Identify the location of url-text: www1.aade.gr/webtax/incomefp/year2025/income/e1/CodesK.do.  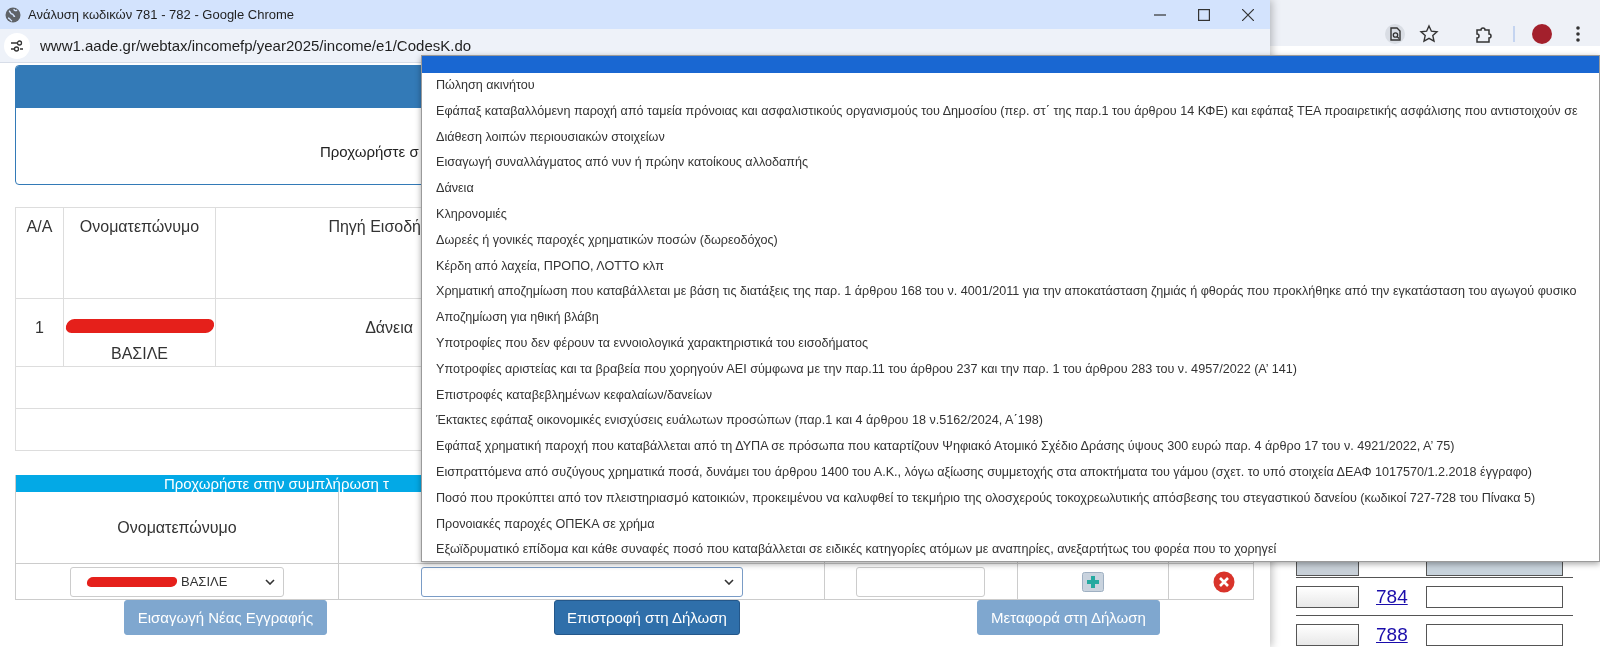
(256, 45).